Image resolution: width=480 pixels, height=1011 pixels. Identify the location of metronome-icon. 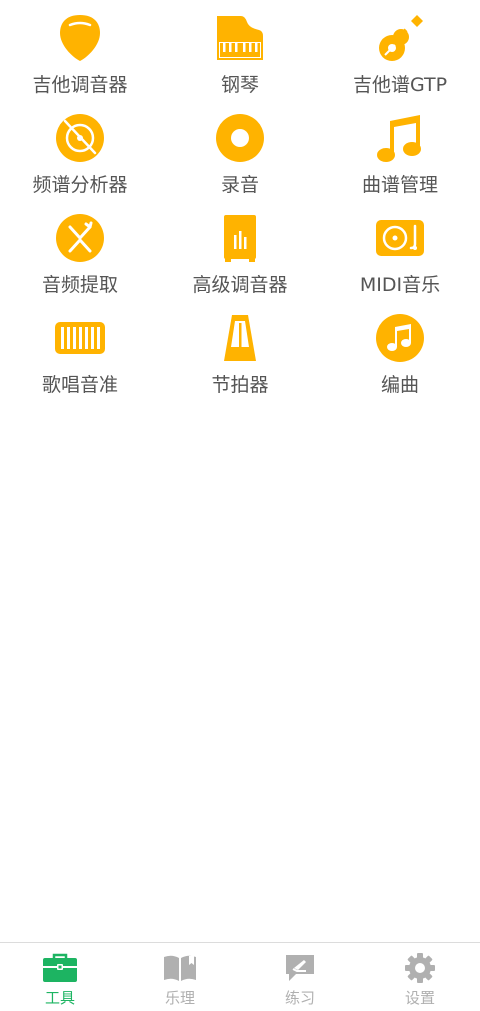
(240, 338).